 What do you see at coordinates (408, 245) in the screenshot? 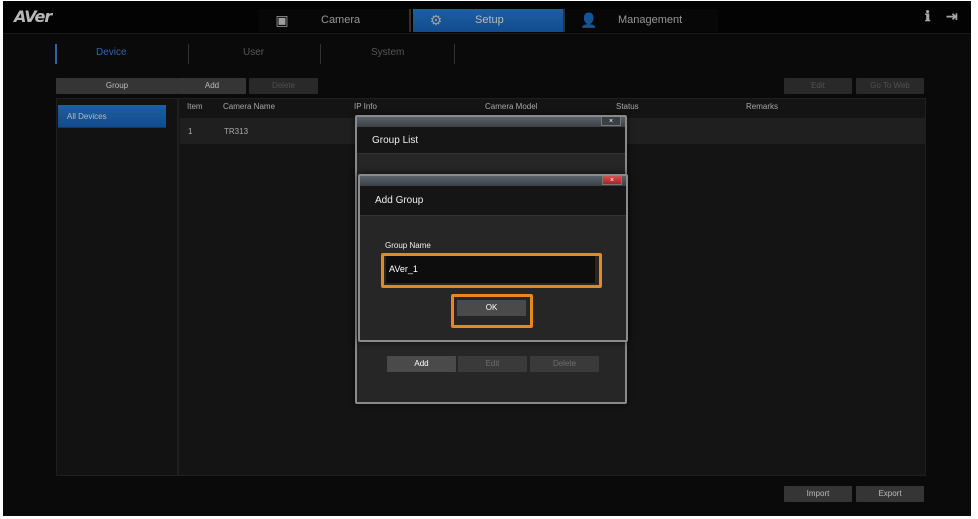
I see `group-name-label: Group Name` at bounding box center [408, 245].